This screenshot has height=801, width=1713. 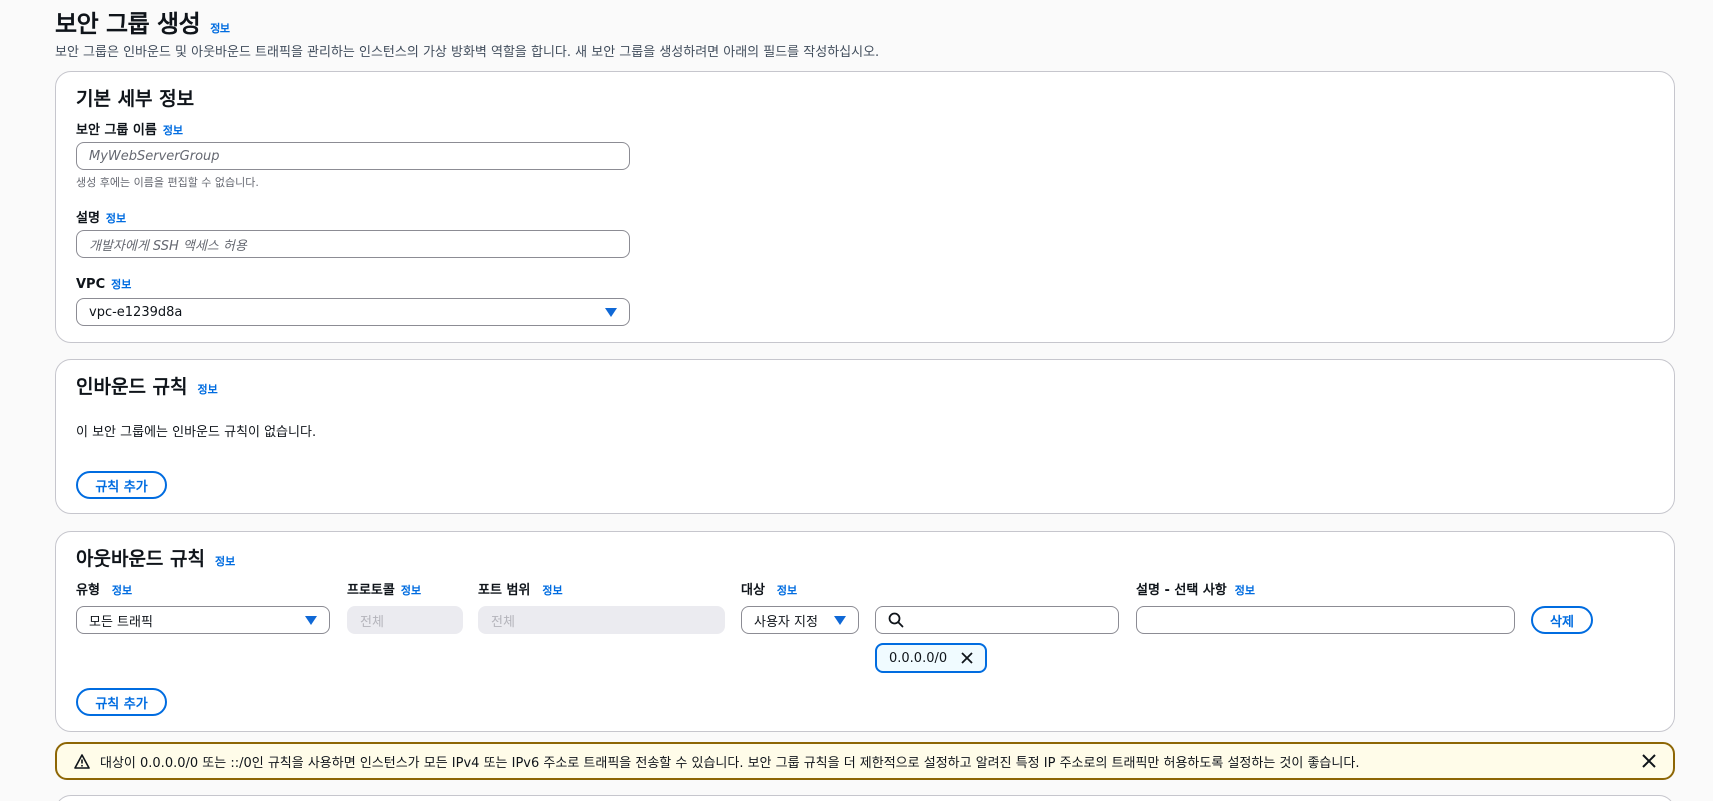 I want to click on description-label: 설명 정보, so click(x=101, y=216).